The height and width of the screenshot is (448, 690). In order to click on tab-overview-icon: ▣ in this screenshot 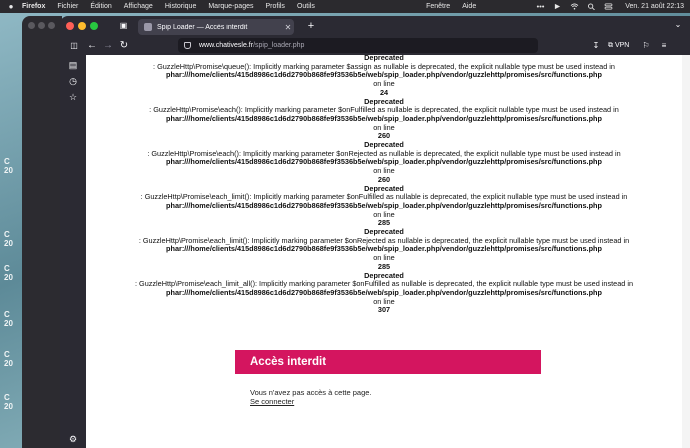, I will do `click(123, 26)`.